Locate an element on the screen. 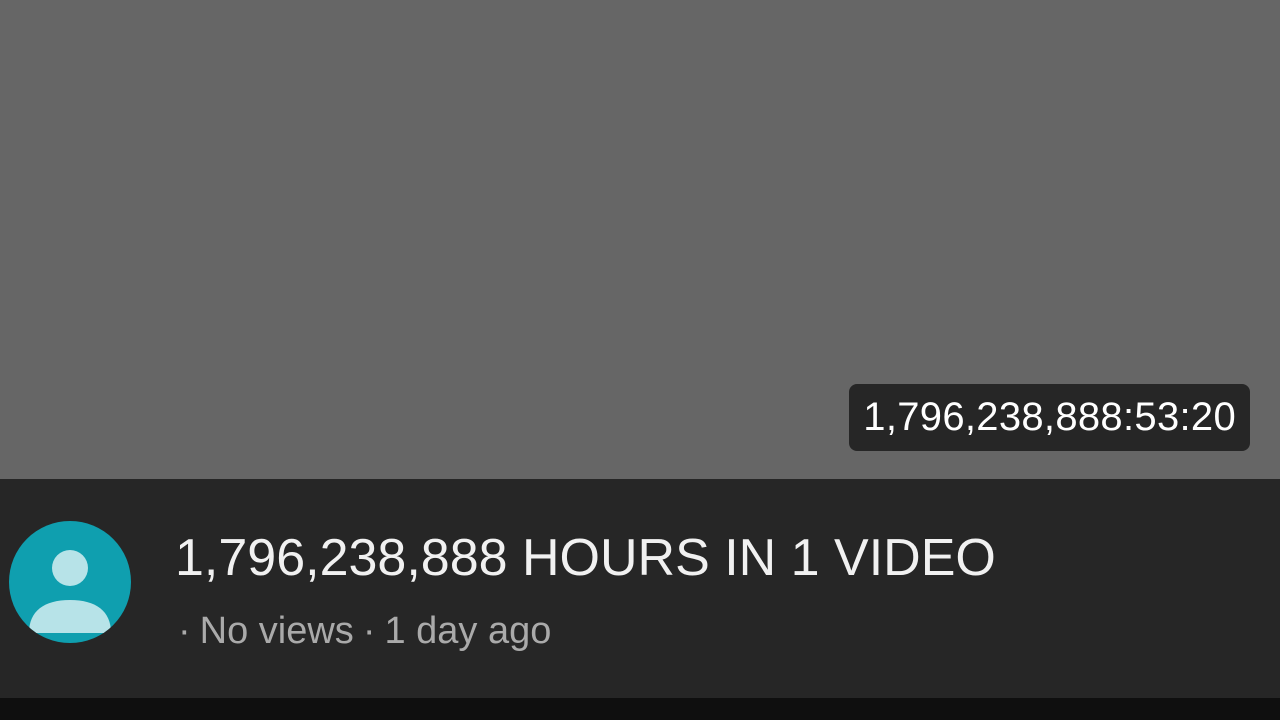 The image size is (1280, 720). channel-avatar is located at coordinates (70, 582).